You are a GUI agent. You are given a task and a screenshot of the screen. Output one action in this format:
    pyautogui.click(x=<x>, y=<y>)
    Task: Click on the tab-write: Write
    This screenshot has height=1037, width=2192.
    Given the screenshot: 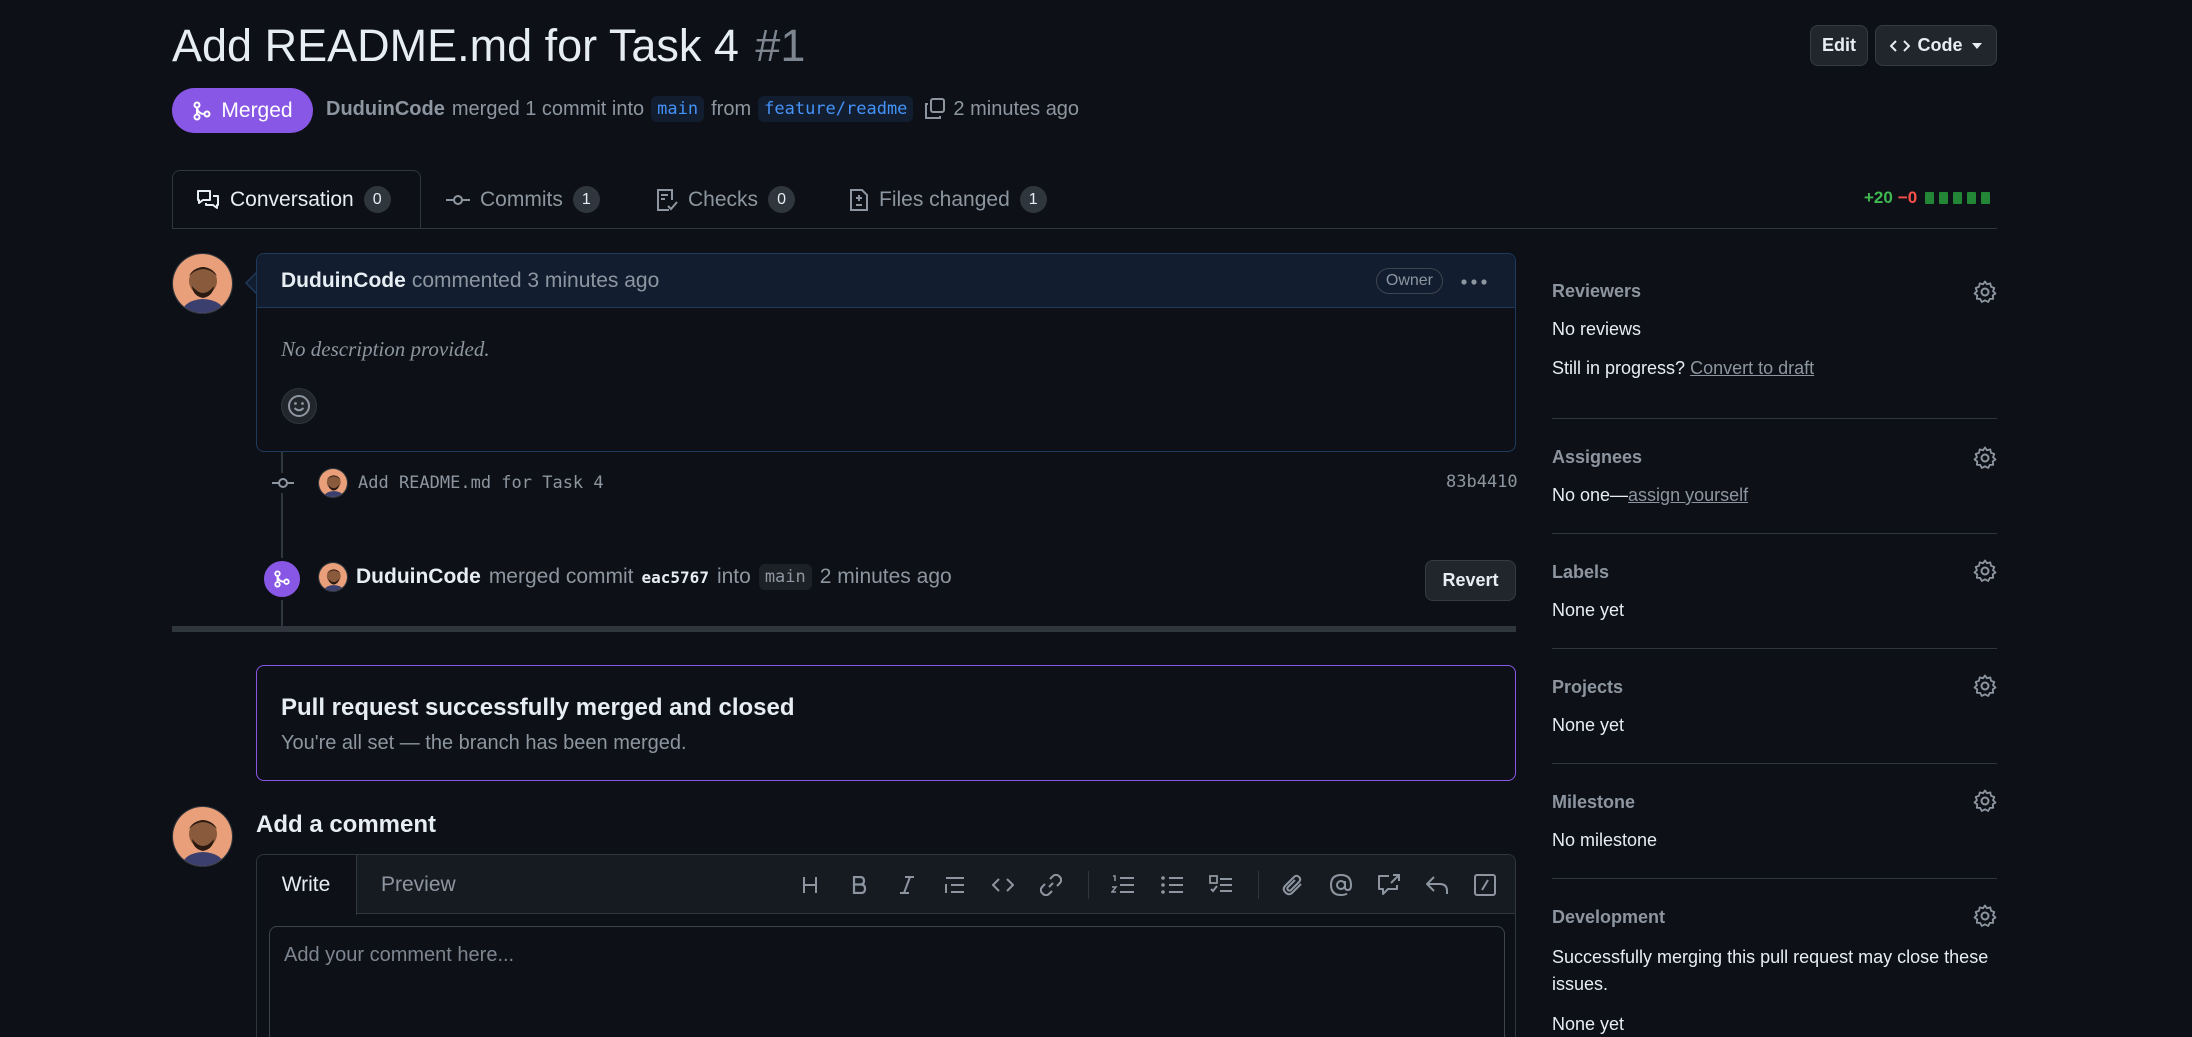 What is the action you would take?
    pyautogui.click(x=307, y=885)
    